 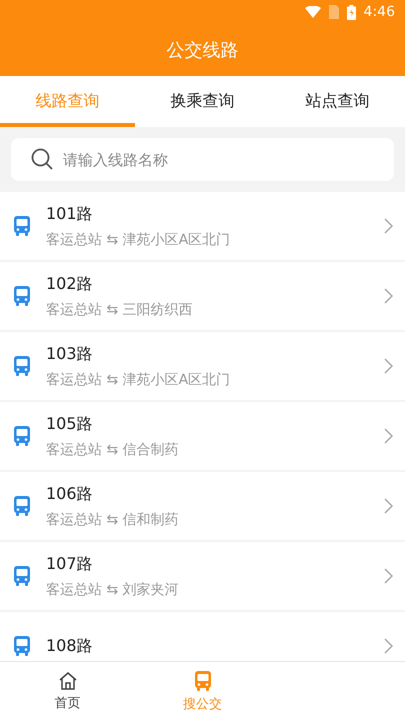 I want to click on route-name: 103路, so click(x=70, y=354).